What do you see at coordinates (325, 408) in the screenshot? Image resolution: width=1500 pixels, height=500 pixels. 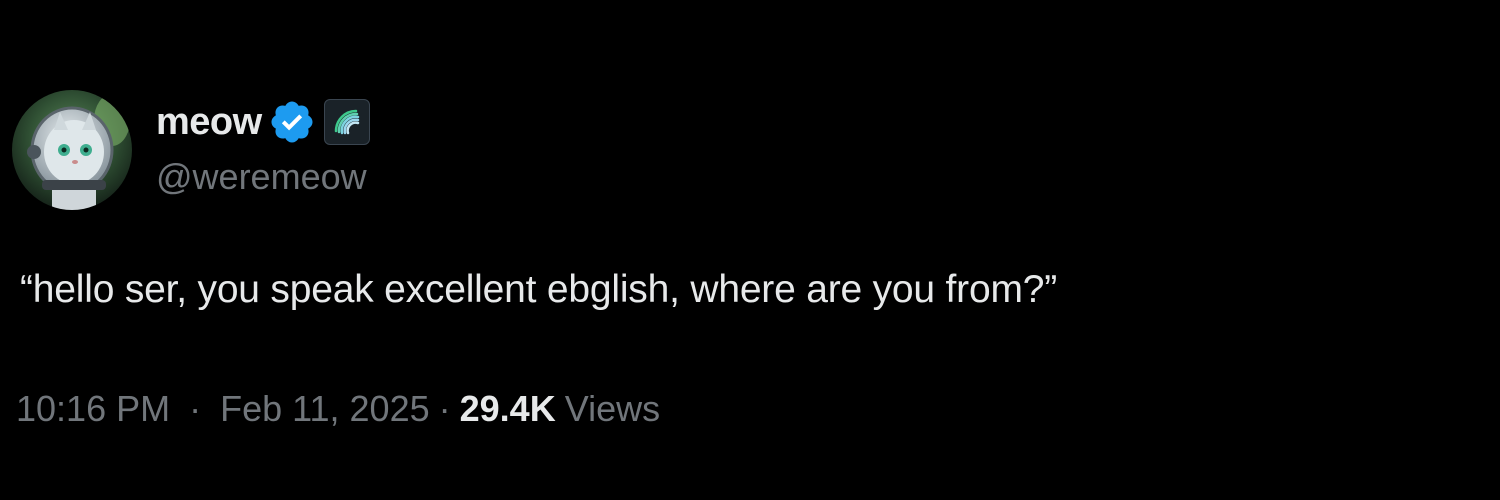 I see `tweet-date: Feb 11, 2025` at bounding box center [325, 408].